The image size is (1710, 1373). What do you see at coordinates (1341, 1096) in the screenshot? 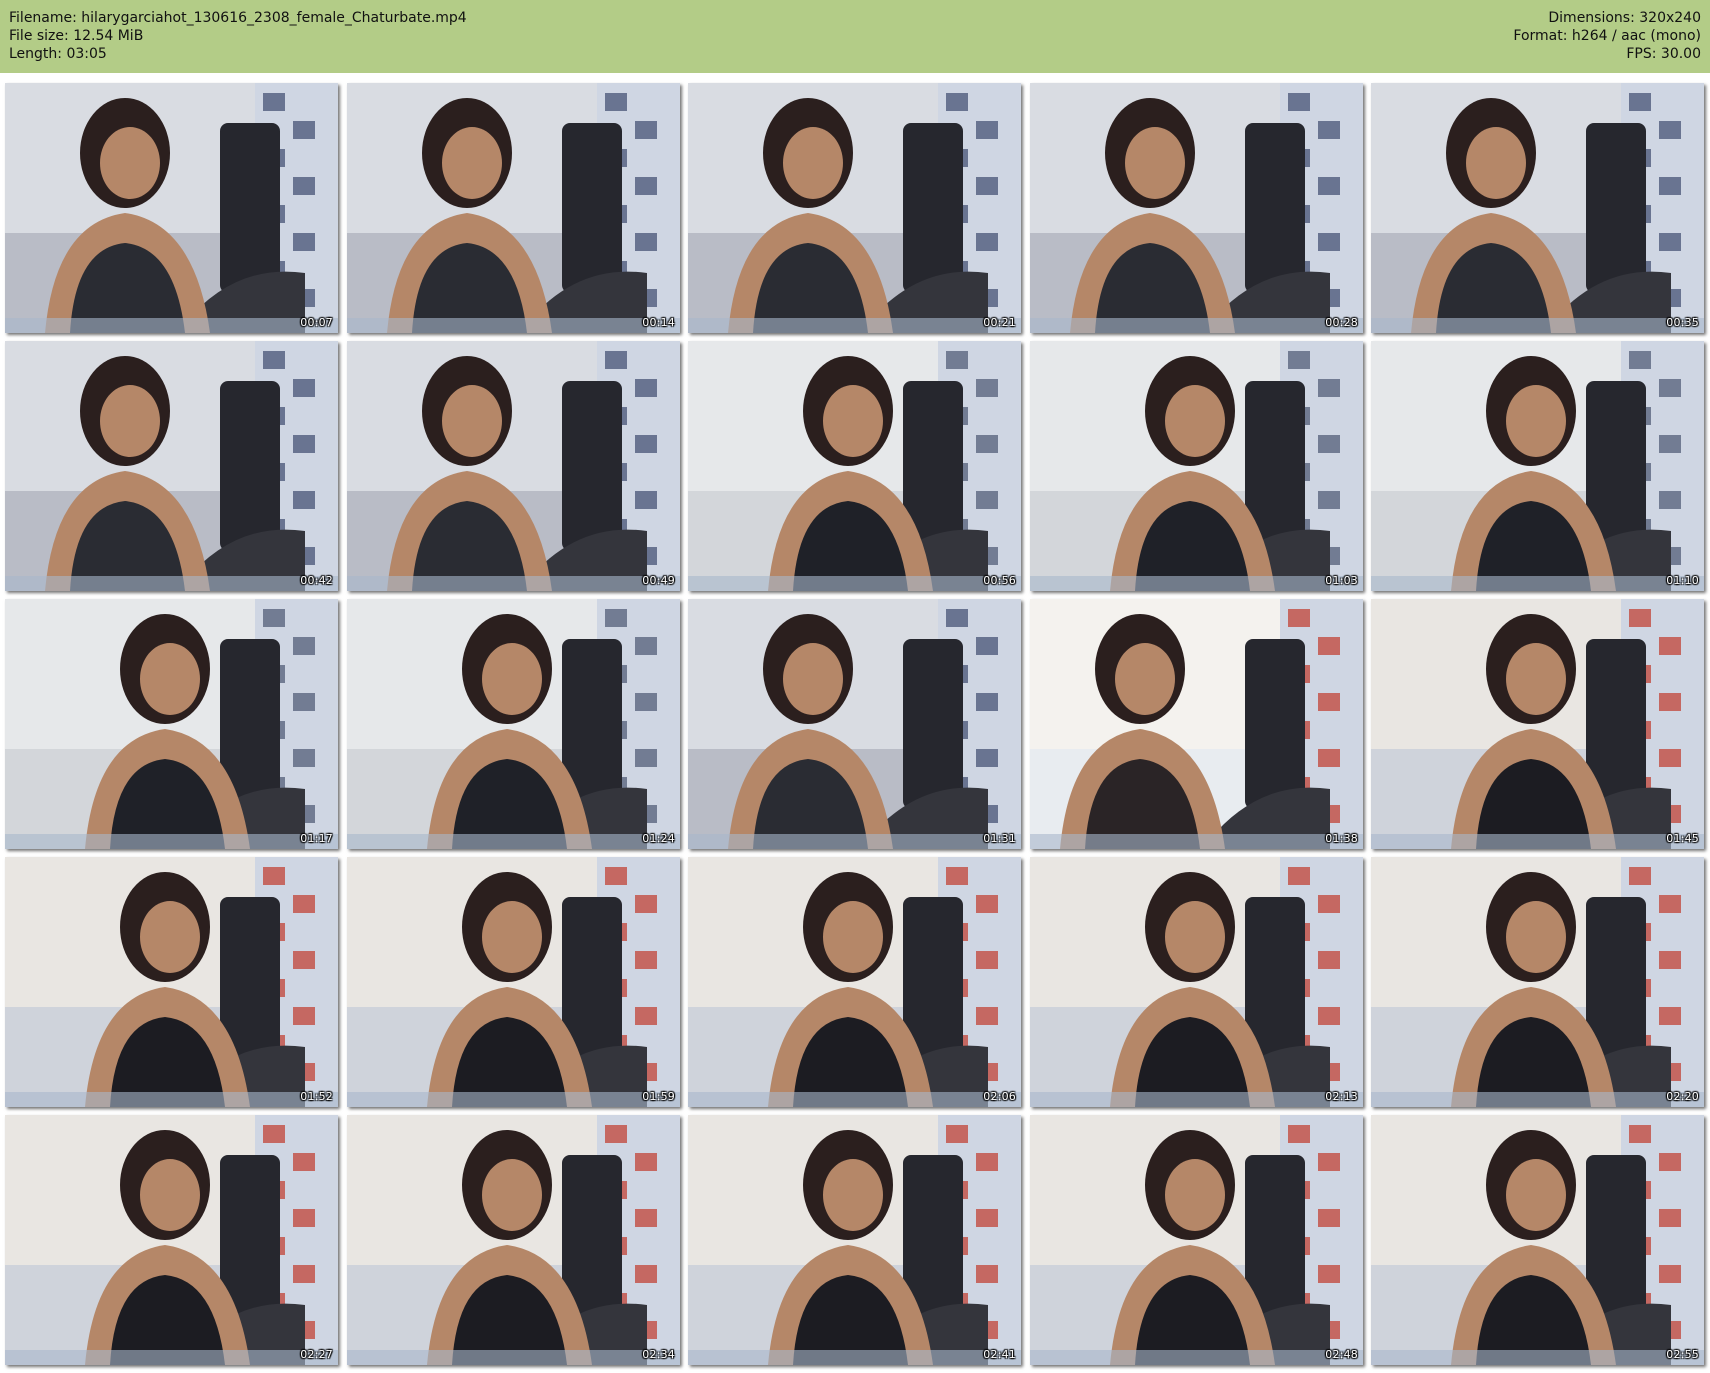
I see `timestamp-label: 02:13` at bounding box center [1341, 1096].